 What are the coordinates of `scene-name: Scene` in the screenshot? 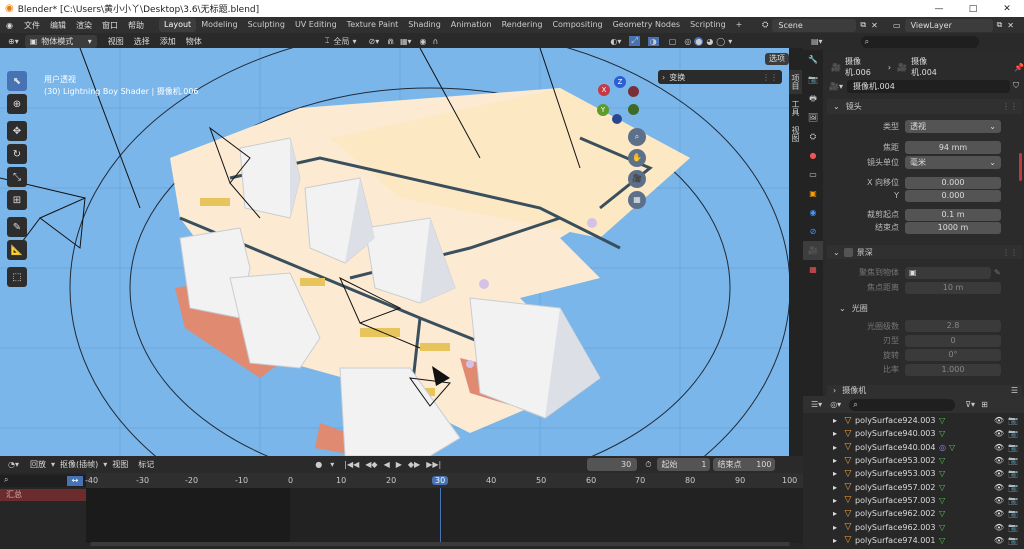 It's located at (814, 25).